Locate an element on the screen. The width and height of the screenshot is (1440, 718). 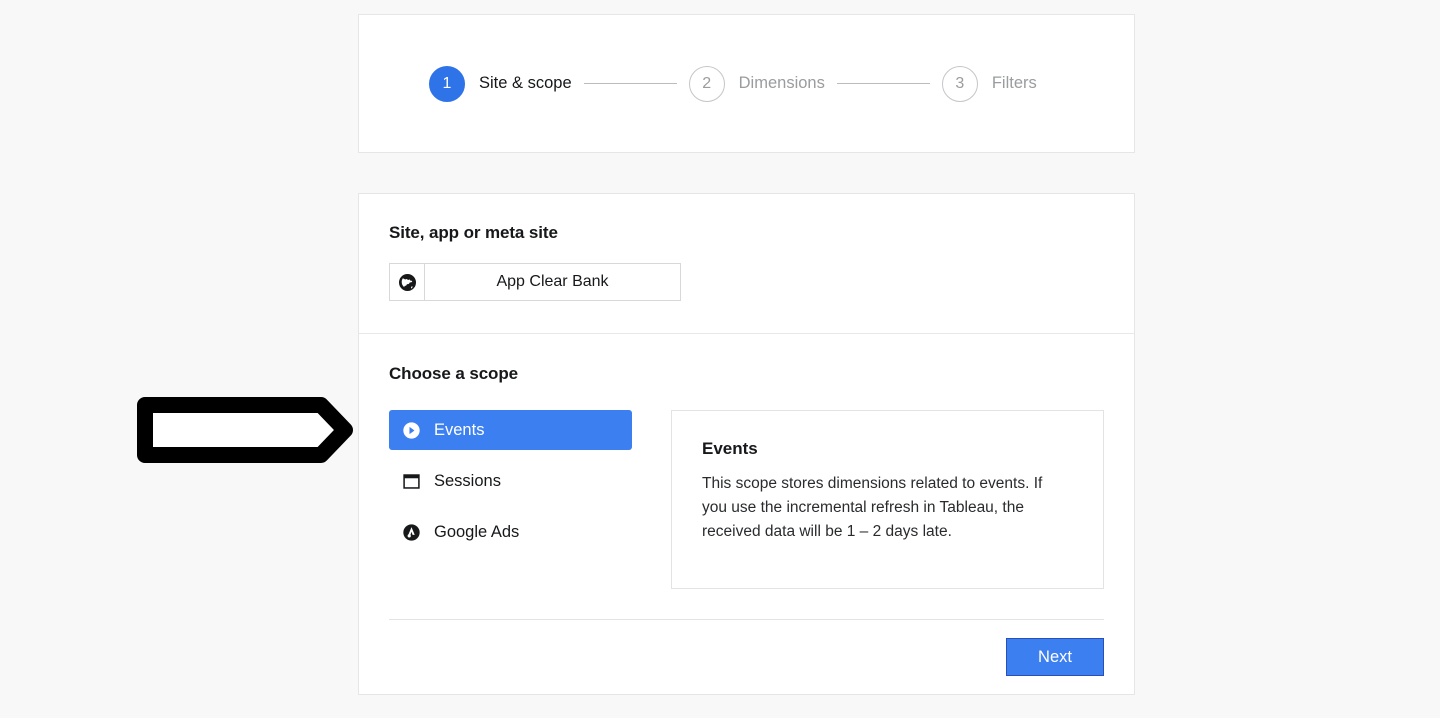
stepper-step-2: 2 Dimensions is located at coordinates (756, 83).